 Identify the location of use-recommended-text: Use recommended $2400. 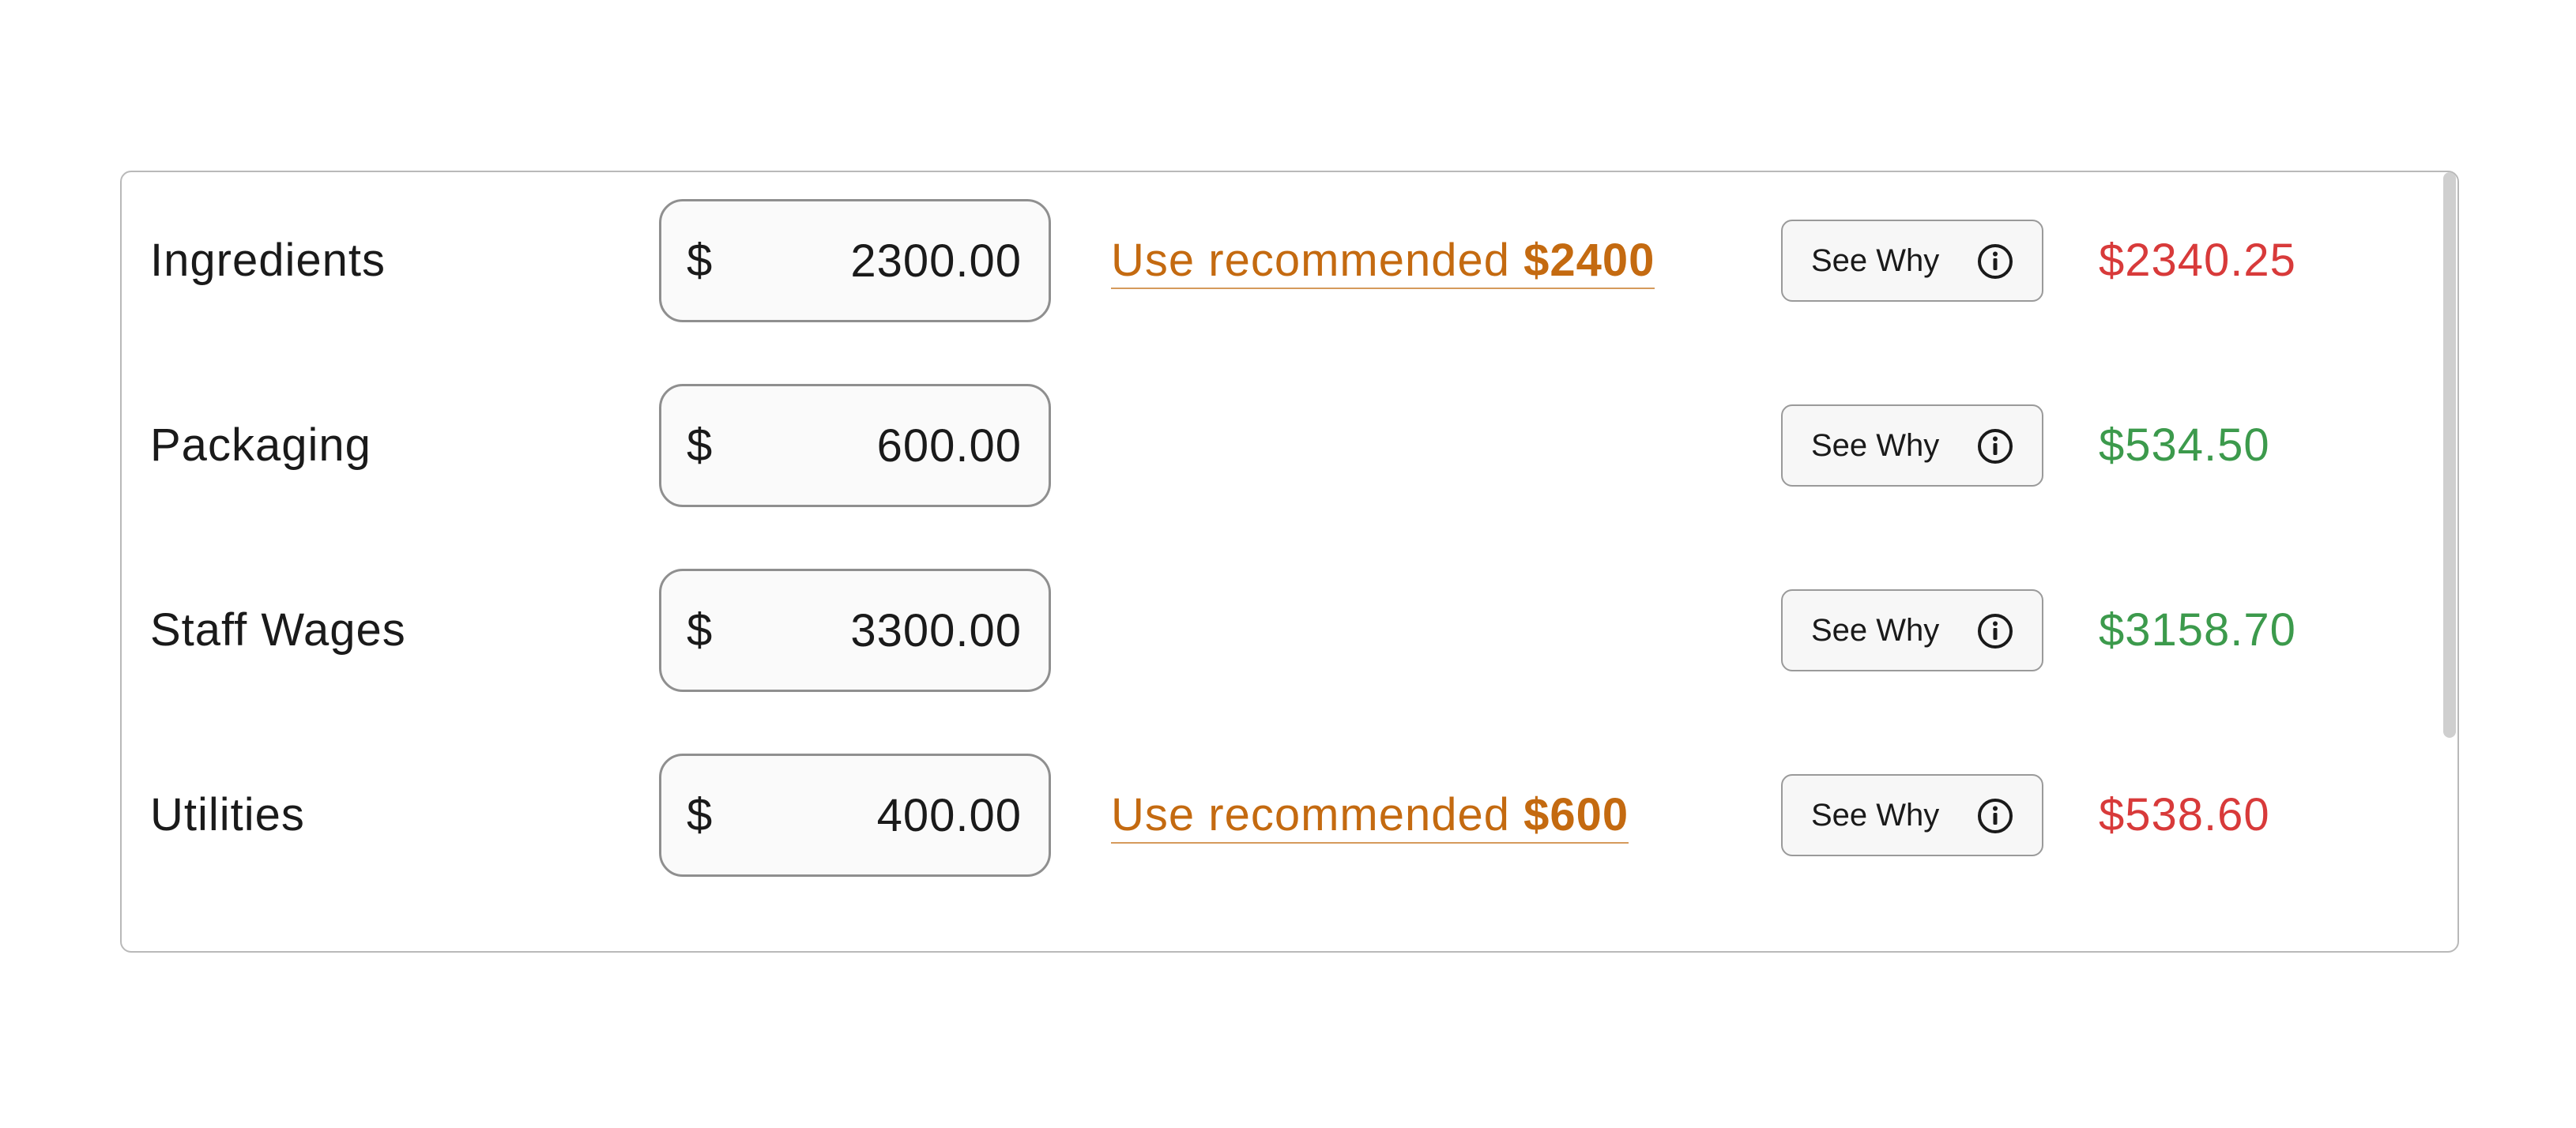
(1383, 262).